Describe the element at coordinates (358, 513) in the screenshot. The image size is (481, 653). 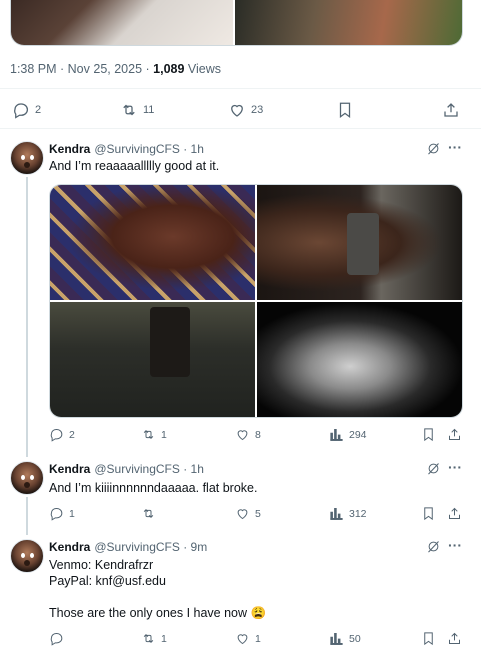
I see `views-count: 312` at that location.